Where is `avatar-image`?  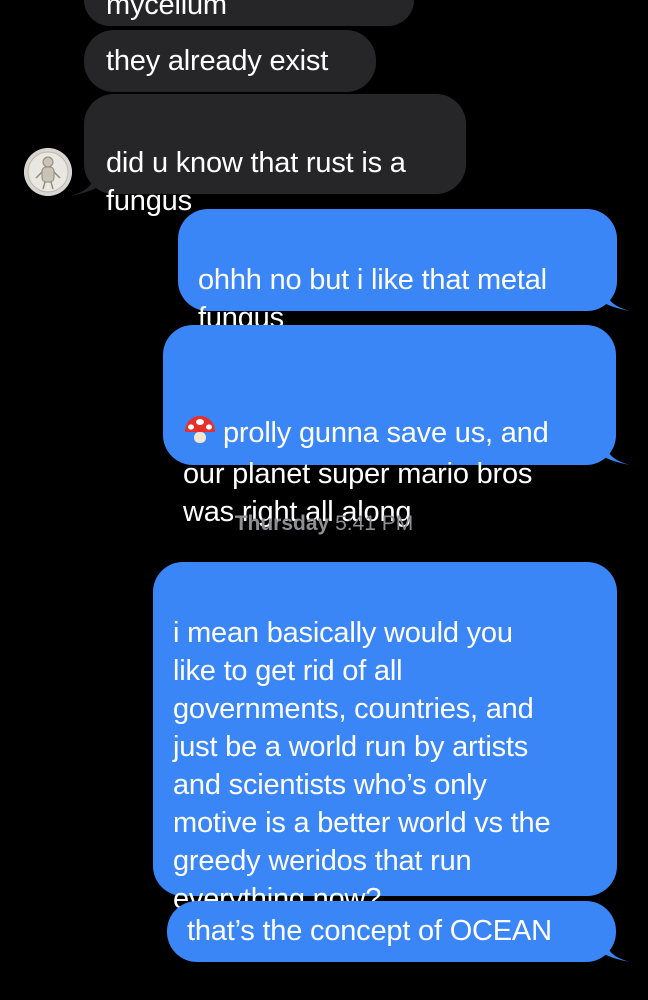 avatar-image is located at coordinates (48, 172).